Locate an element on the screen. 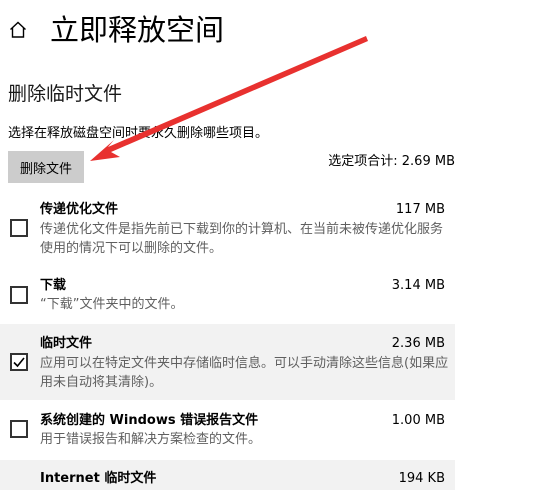 This screenshot has height=490, width=537. item-name: Internet 临时文件 is located at coordinates (98, 478).